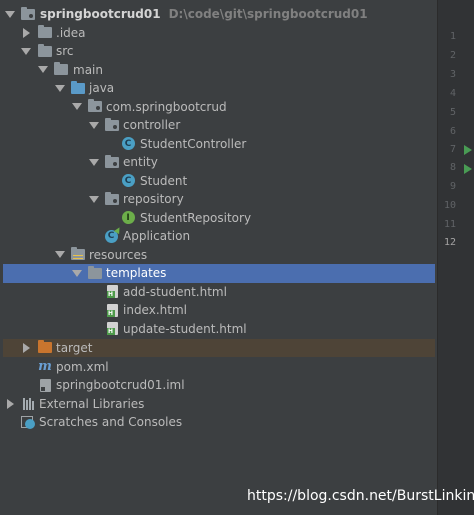 This screenshot has height=515, width=474. I want to click on line-number: 9, so click(452, 186).